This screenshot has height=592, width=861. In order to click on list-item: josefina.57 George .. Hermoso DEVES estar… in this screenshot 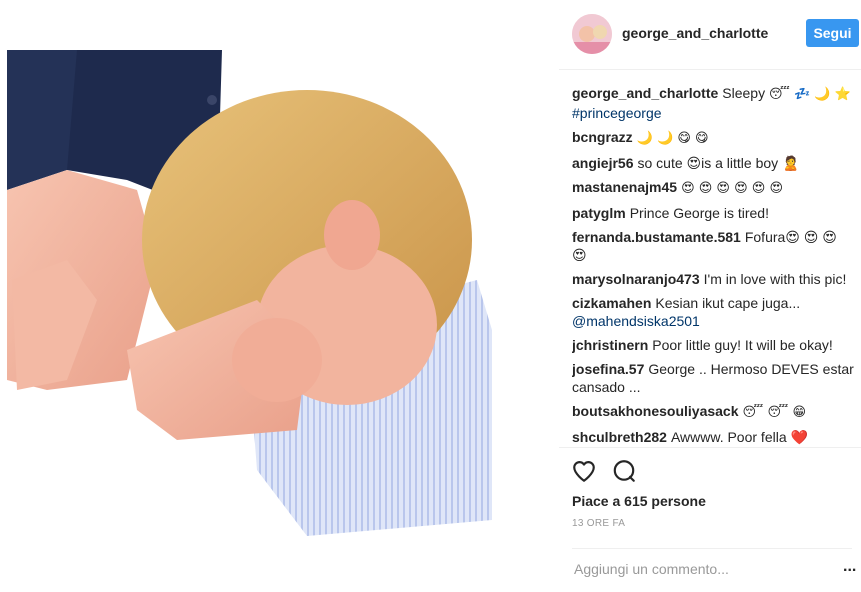, I will do `click(713, 378)`.